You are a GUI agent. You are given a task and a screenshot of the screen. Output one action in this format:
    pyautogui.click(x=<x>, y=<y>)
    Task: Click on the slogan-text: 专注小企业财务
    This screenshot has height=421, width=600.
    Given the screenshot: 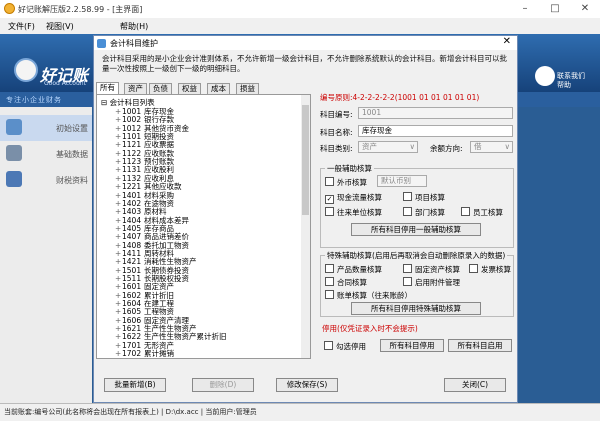 What is the action you would take?
    pyautogui.click(x=34, y=100)
    